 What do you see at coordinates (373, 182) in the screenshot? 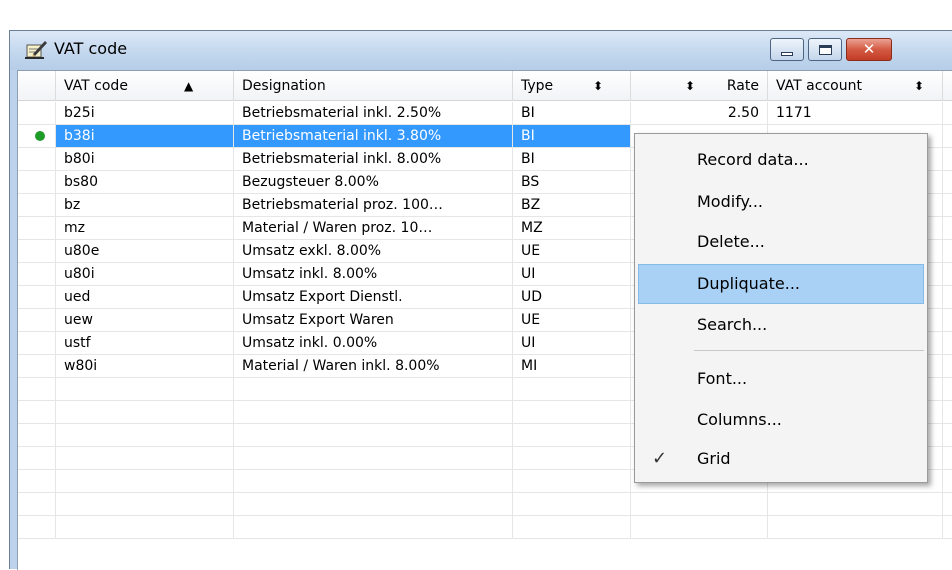
I see `cell-designation: Bezugsteuer 8.00%` at bounding box center [373, 182].